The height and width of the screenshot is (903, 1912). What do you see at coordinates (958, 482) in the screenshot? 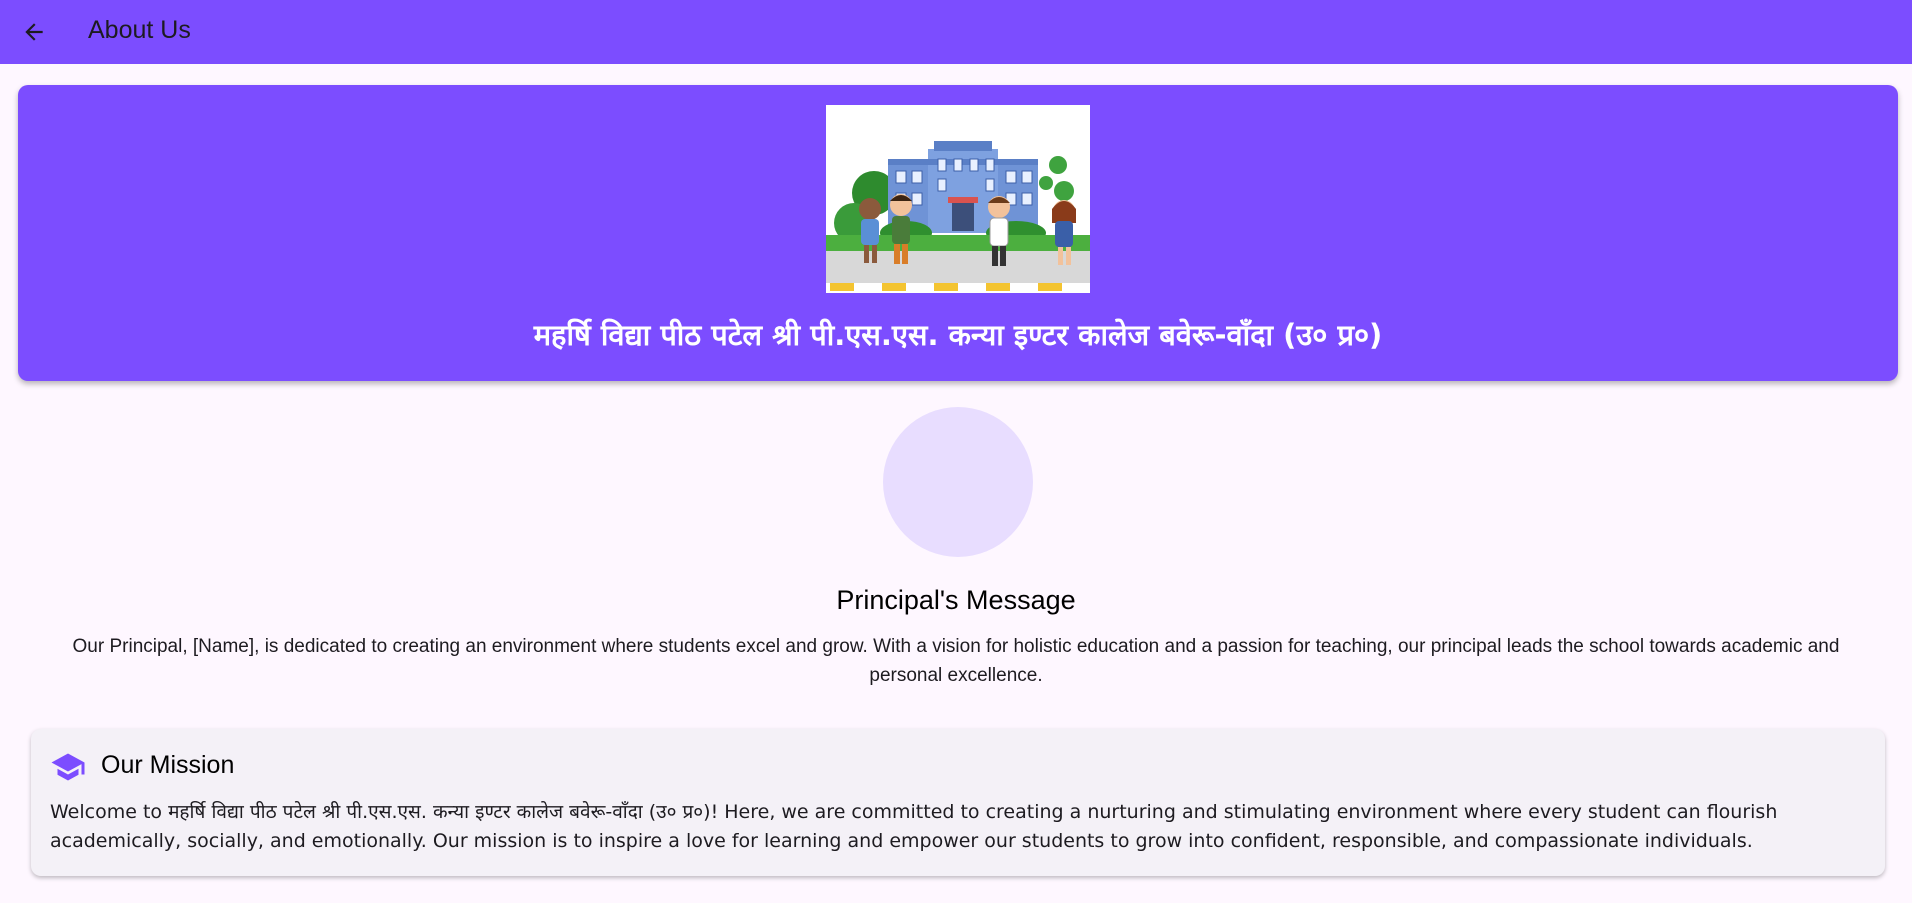
I see `principal-avatar` at bounding box center [958, 482].